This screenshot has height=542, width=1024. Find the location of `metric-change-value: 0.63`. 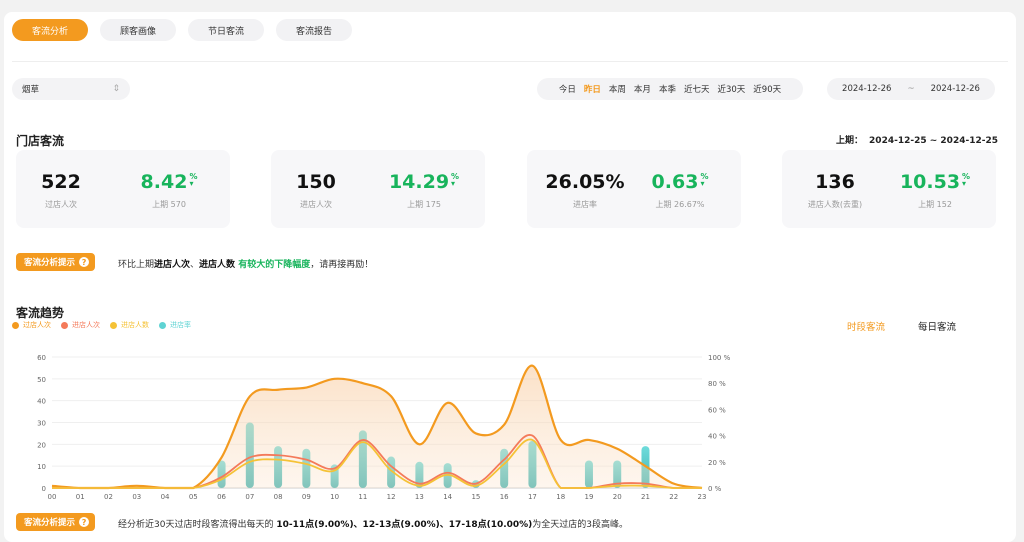

metric-change-value: 0.63 is located at coordinates (675, 182).